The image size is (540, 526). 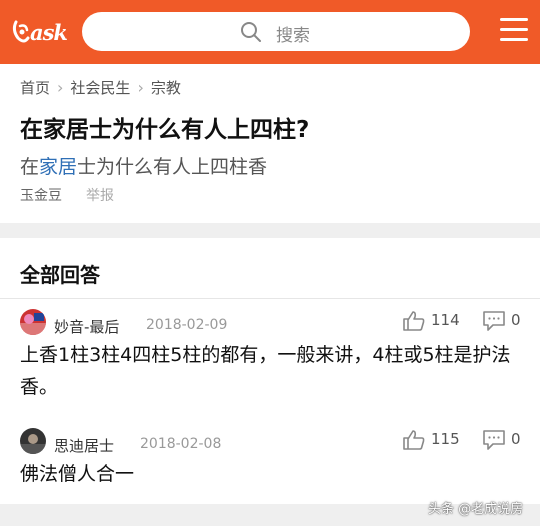 What do you see at coordinates (270, 298) in the screenshot?
I see `divider` at bounding box center [270, 298].